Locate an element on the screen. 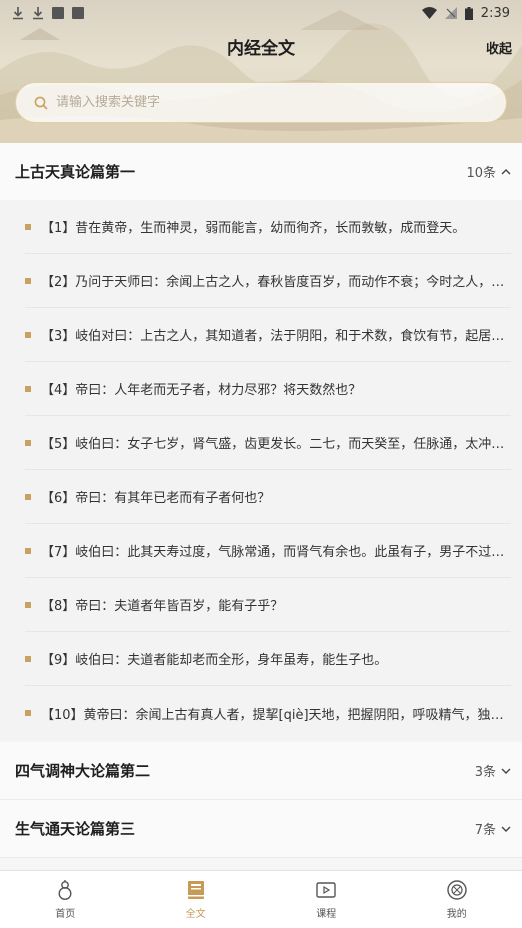 Image resolution: width=522 pixels, height=928 pixels. chapter-count: 7条 is located at coordinates (493, 828).